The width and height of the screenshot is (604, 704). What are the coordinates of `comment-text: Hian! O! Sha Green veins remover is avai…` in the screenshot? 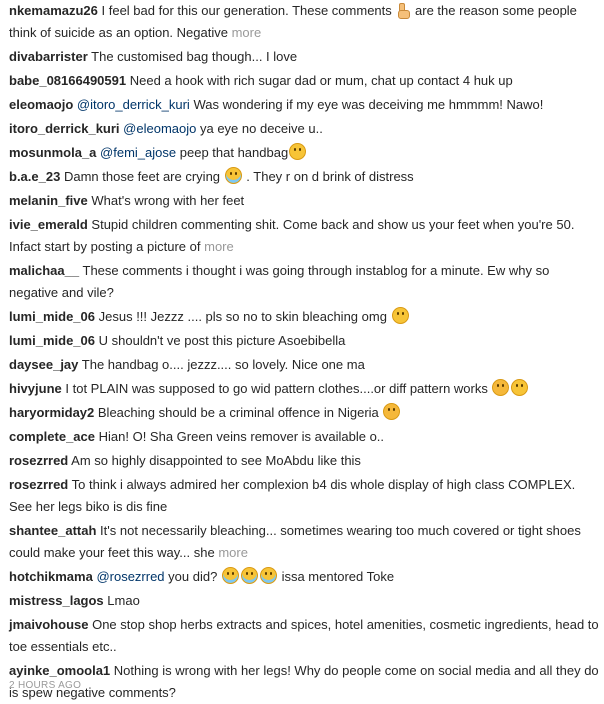 It's located at (241, 436).